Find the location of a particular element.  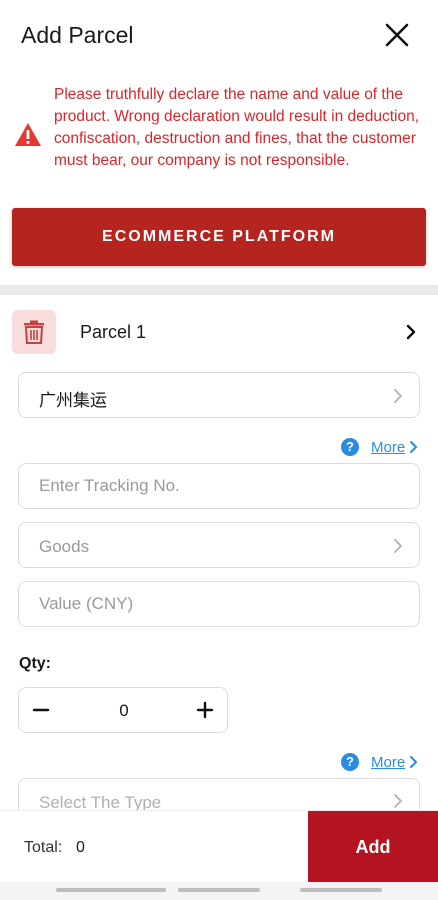

goods-placeholder: Goods is located at coordinates (64, 546).